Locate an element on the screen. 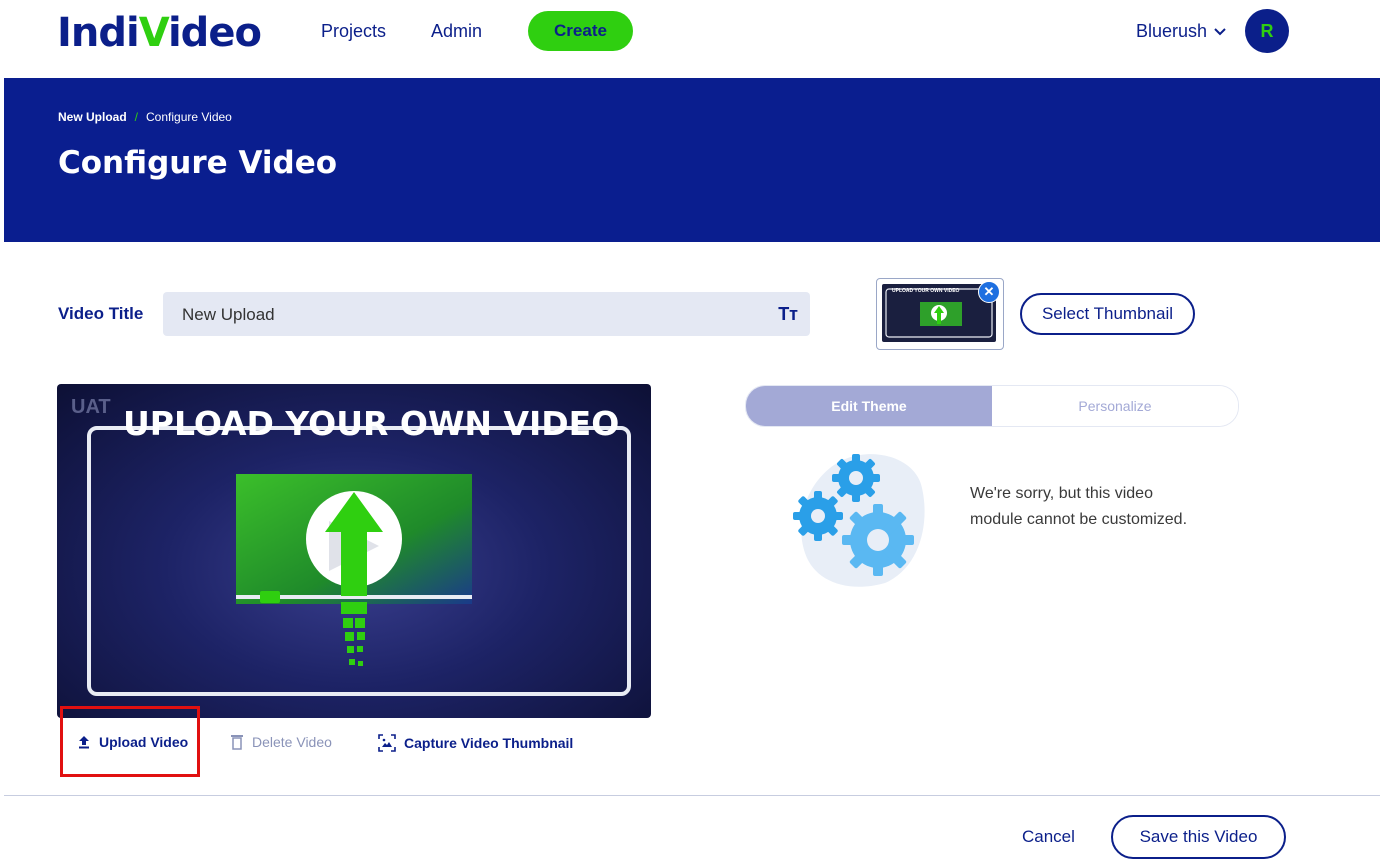 The height and width of the screenshot is (859, 1384). gears-icon is located at coordinates (859, 520).